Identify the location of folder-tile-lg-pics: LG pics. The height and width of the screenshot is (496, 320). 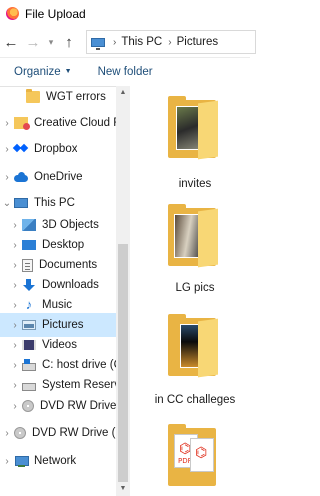
(190, 244).